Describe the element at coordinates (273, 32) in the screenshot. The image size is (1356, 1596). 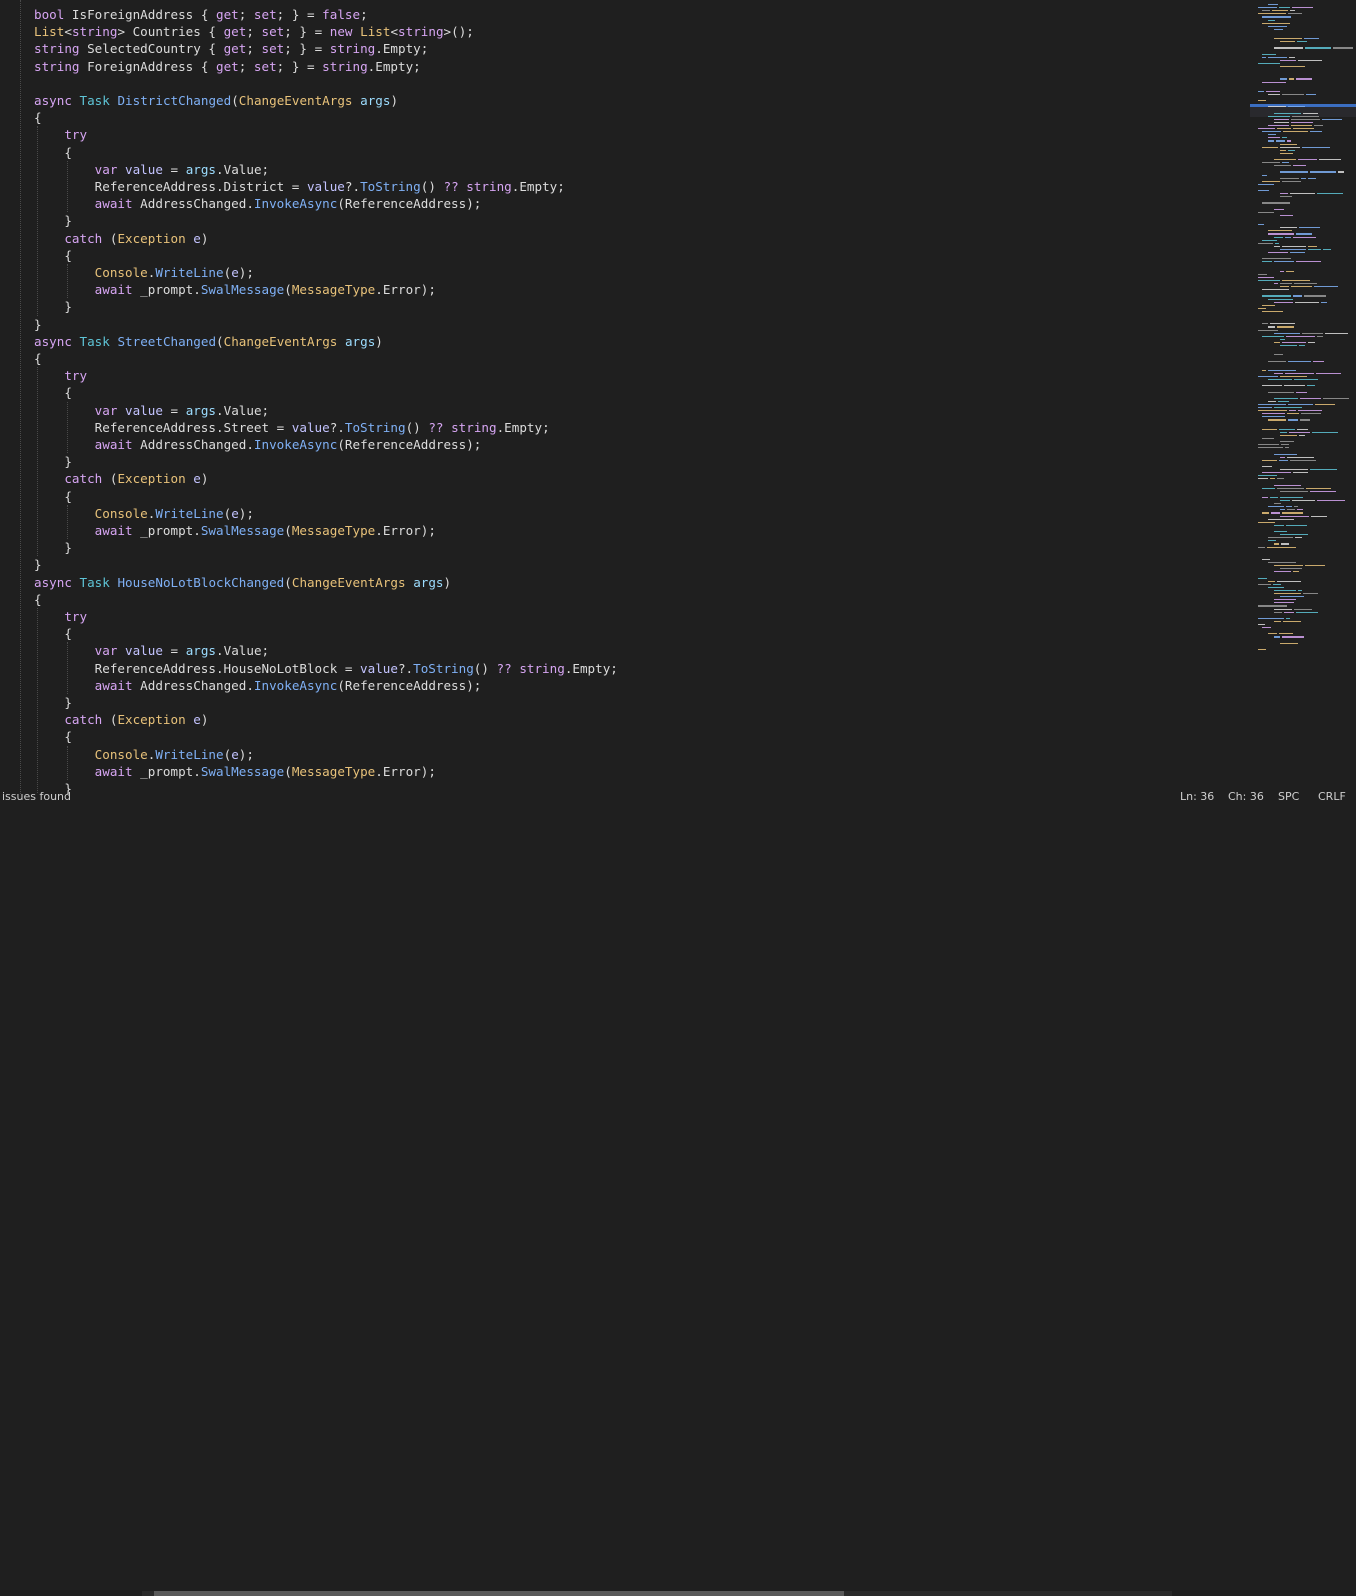
I see `code-token: set` at that location.